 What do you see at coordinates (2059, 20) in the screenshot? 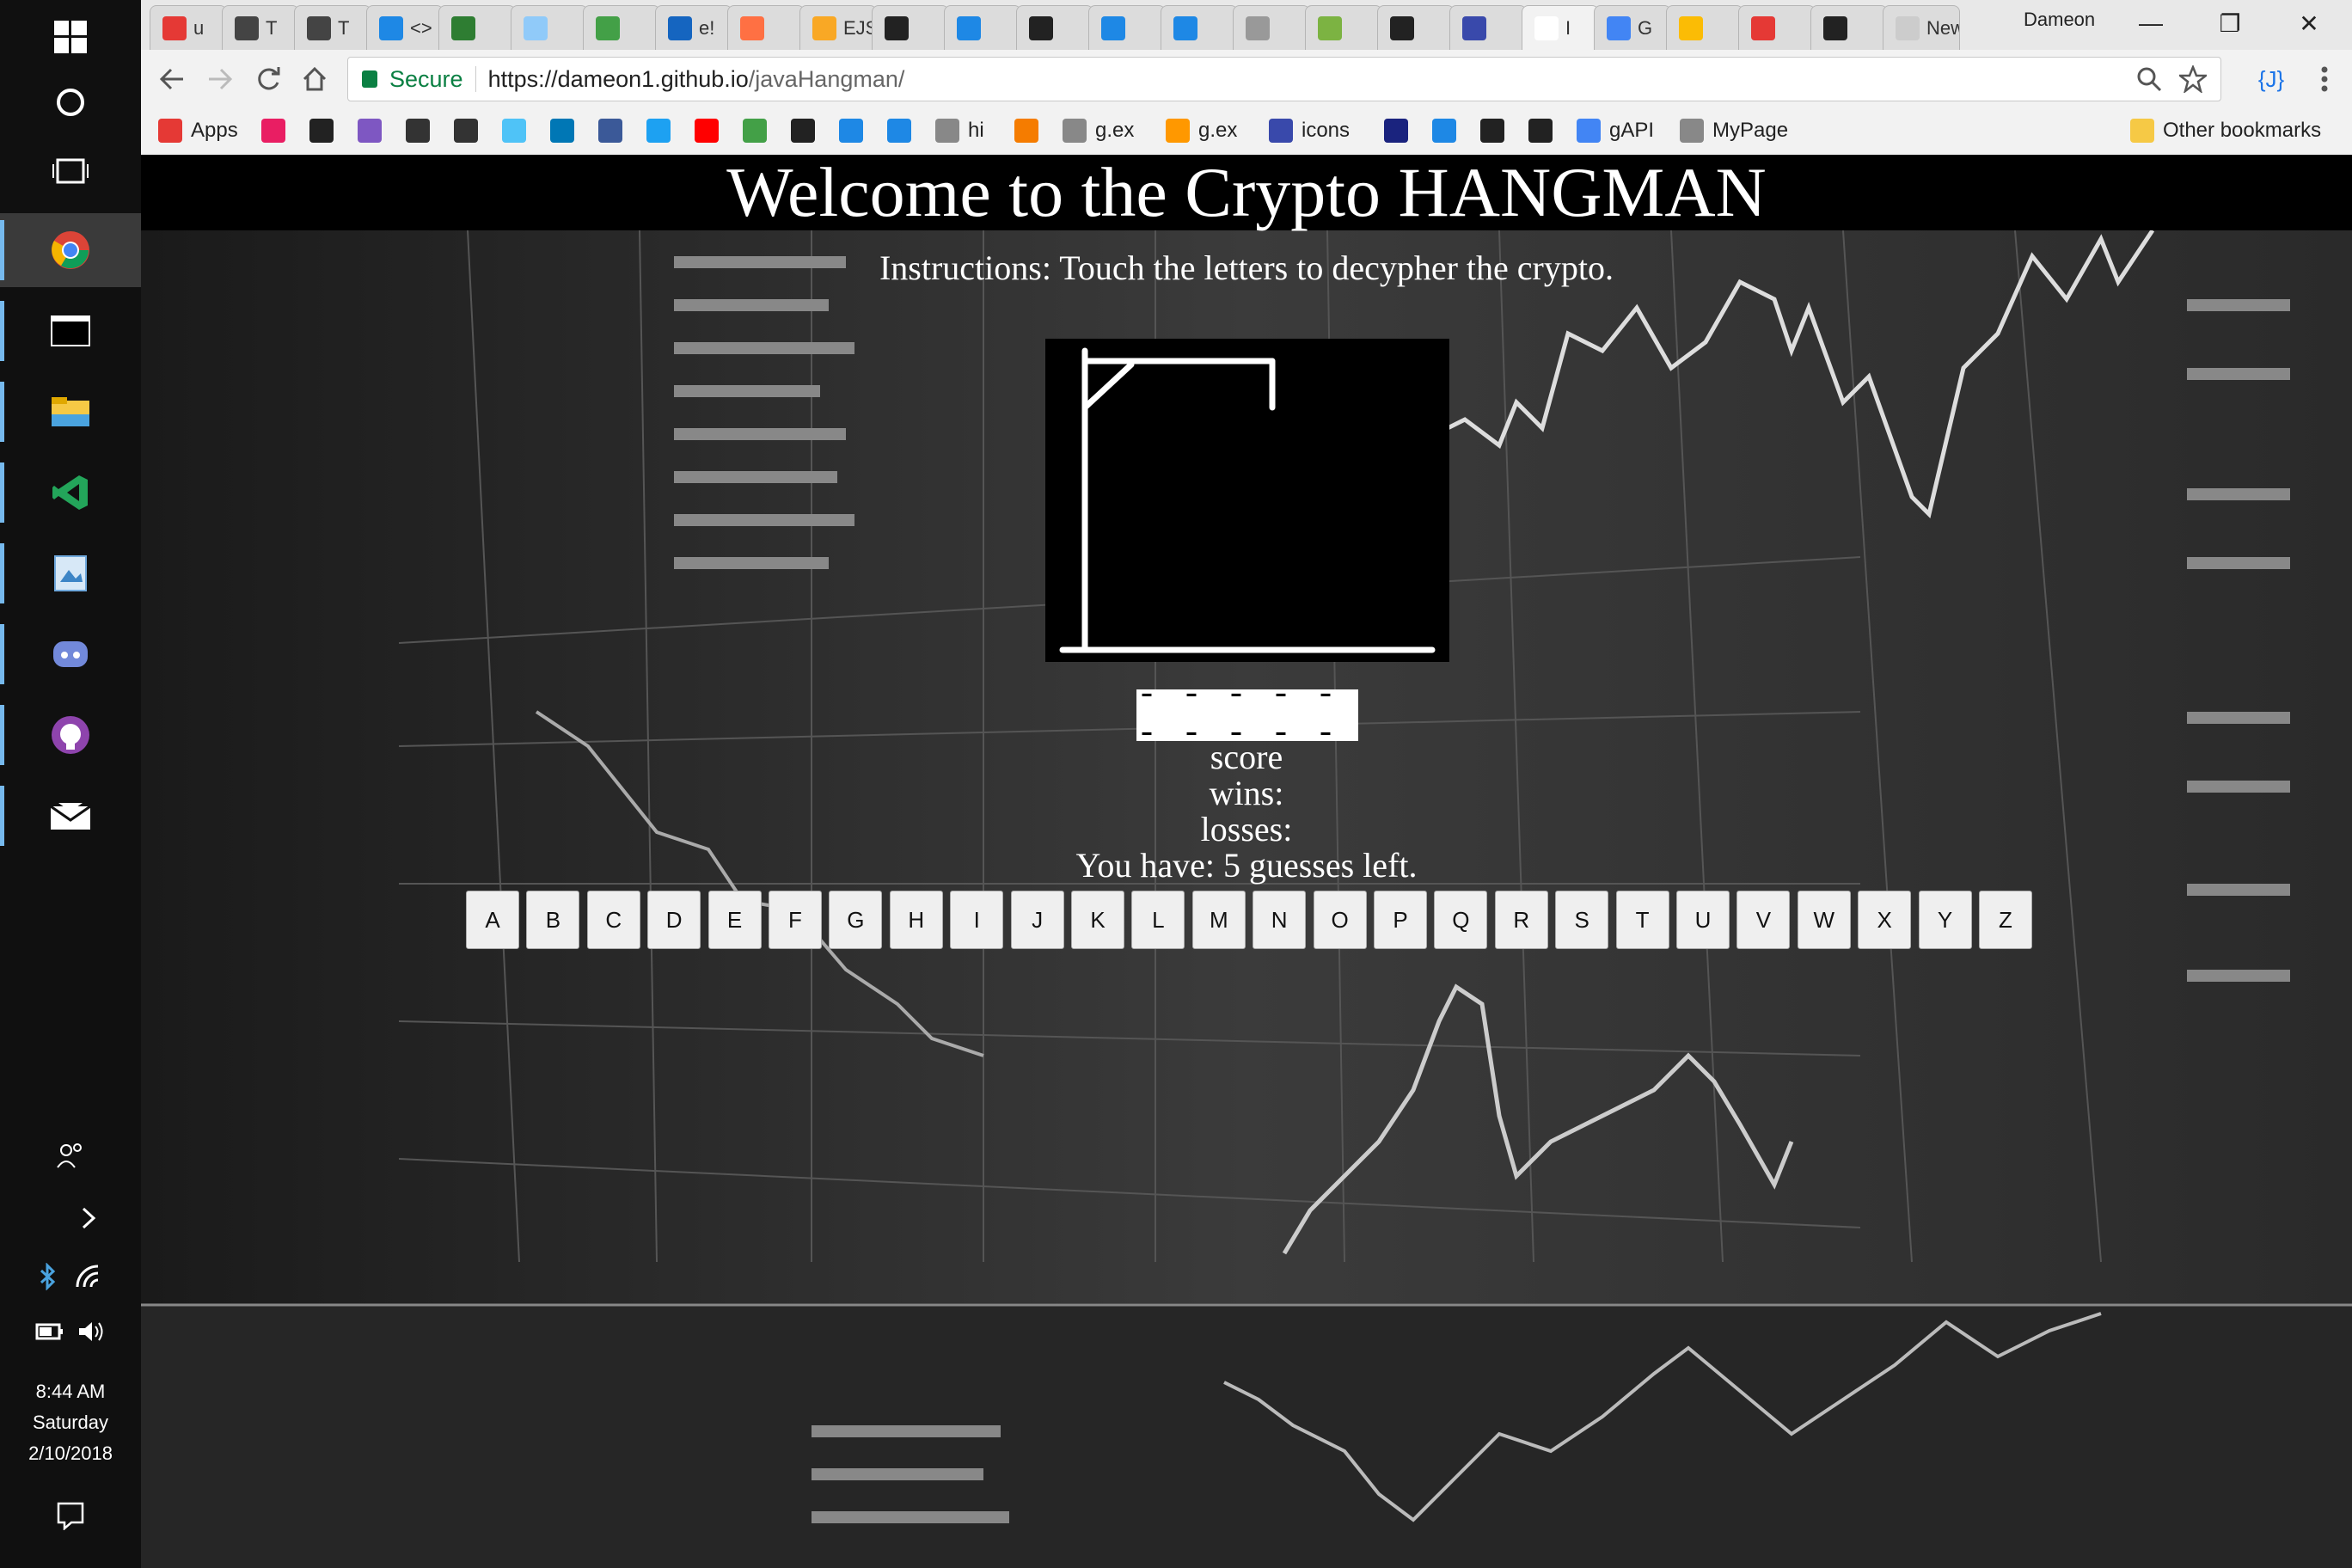
I see `profile-name: Dameon` at bounding box center [2059, 20].